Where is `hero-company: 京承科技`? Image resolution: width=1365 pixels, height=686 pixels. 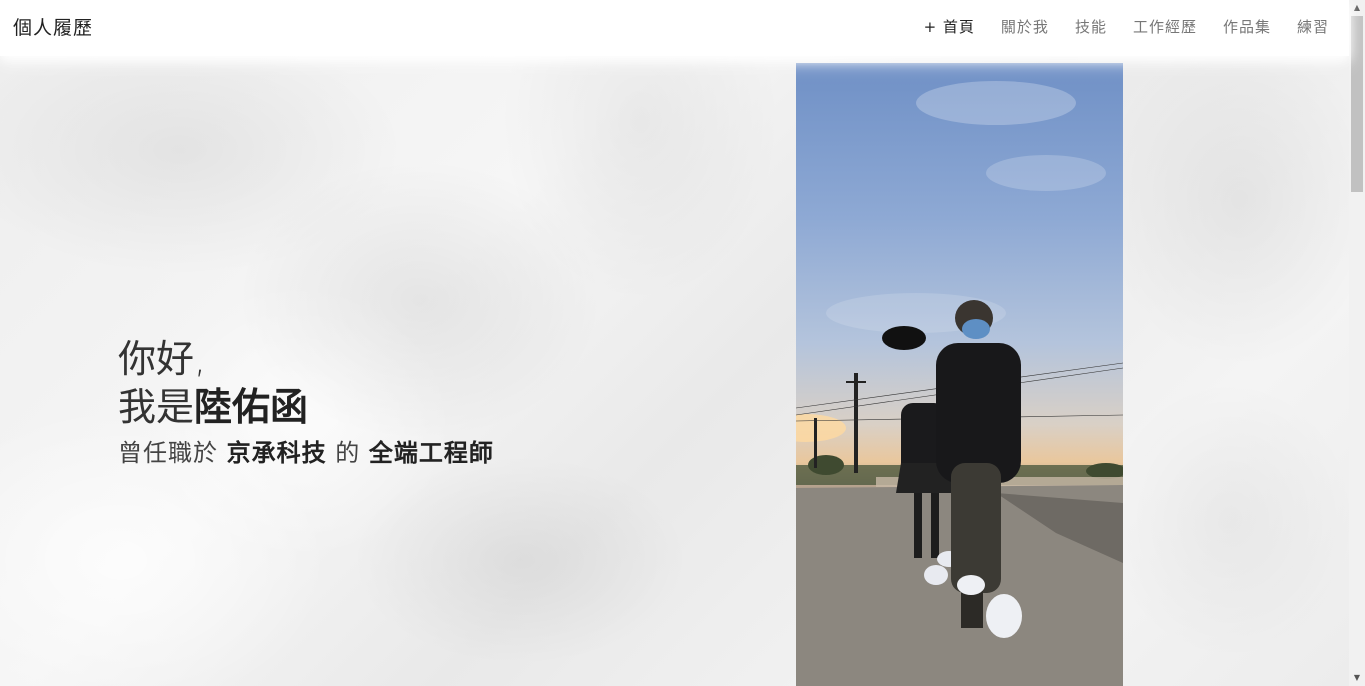 hero-company: 京承科技 is located at coordinates (276, 453).